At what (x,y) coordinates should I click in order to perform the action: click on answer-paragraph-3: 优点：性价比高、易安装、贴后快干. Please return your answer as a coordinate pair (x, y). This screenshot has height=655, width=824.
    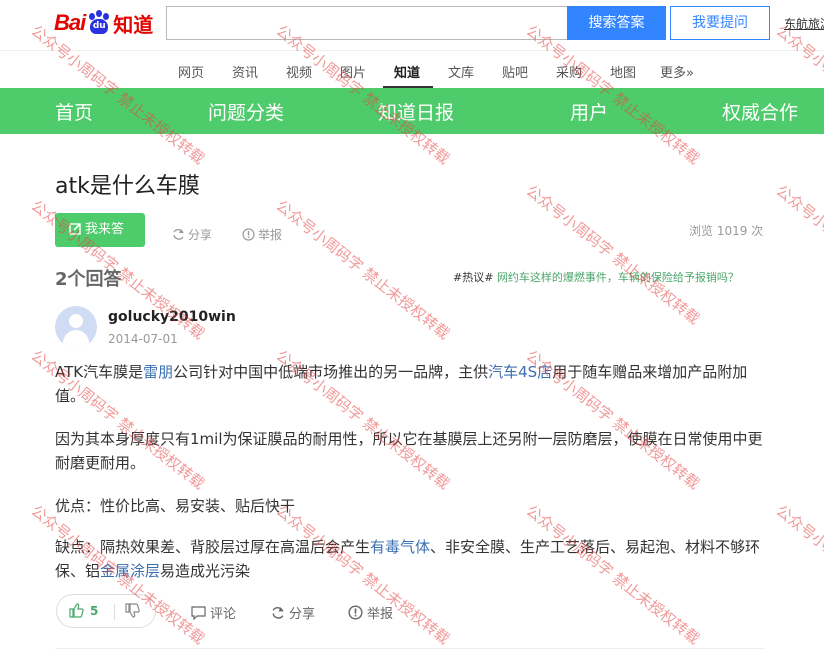
    Looking at the image, I should click on (175, 506).